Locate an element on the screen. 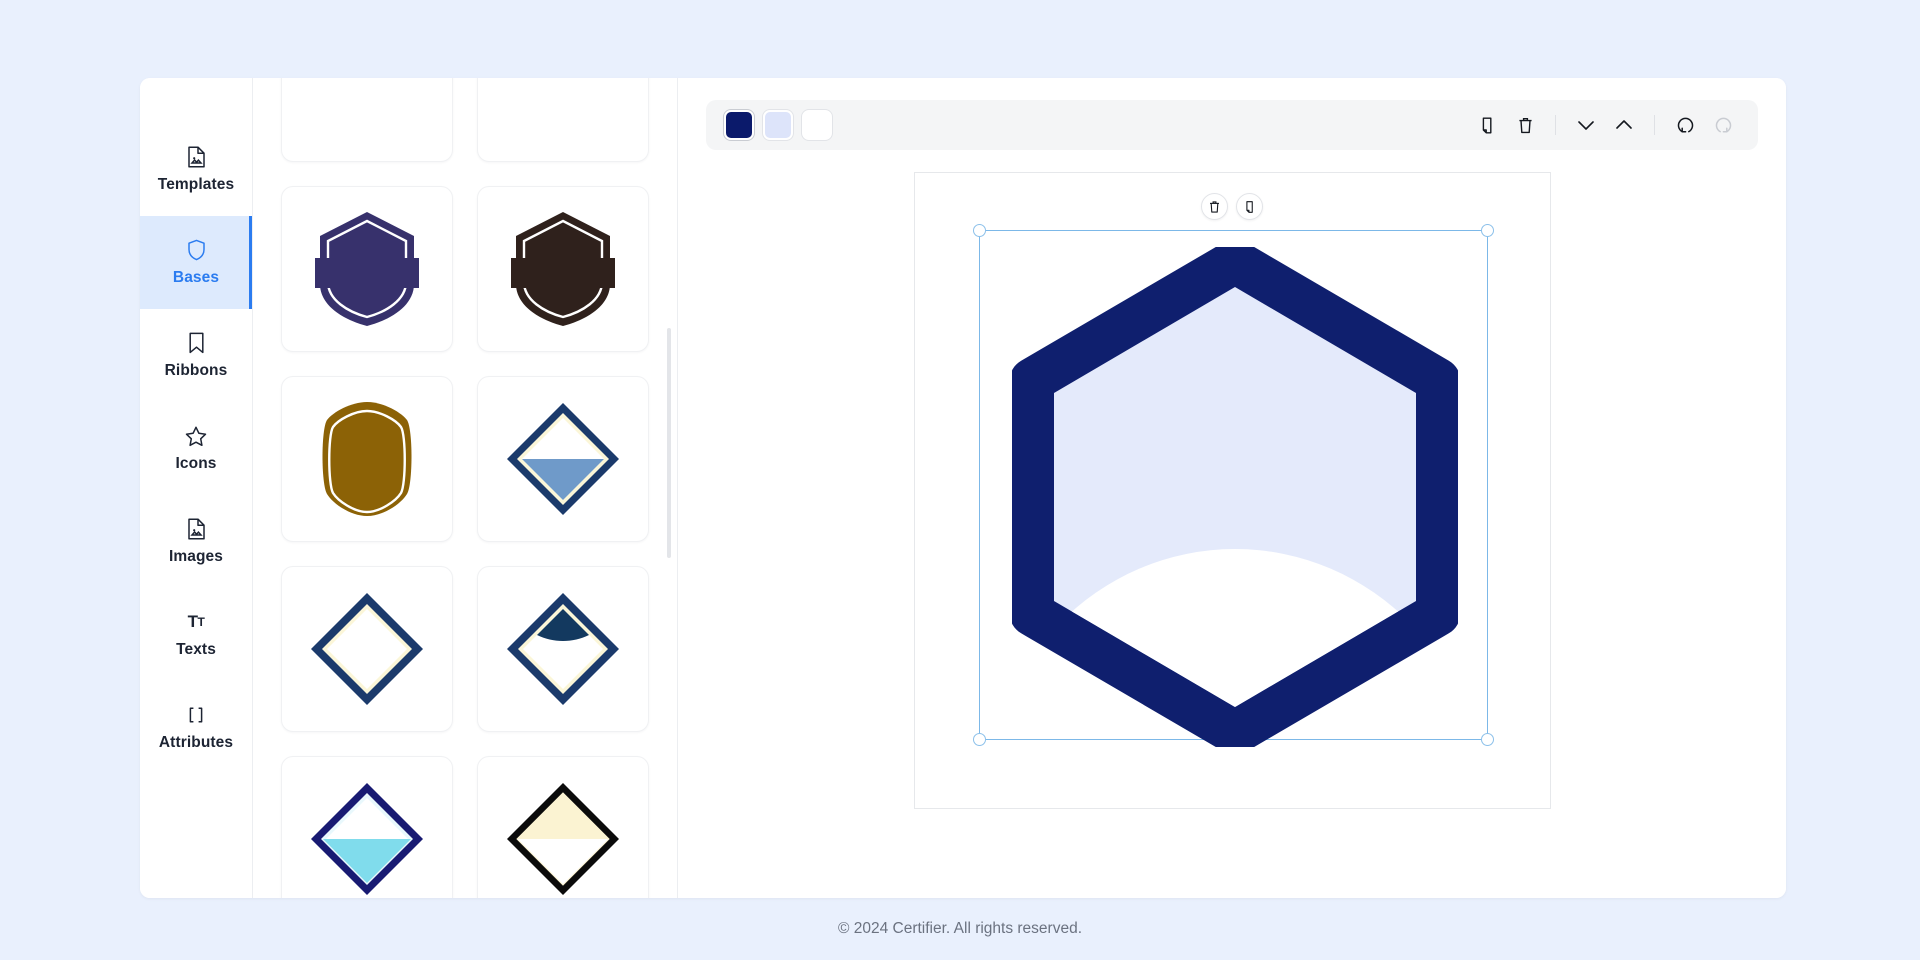  footer: © 2024 Certifier. All rights reserved. is located at coordinates (960, 929).